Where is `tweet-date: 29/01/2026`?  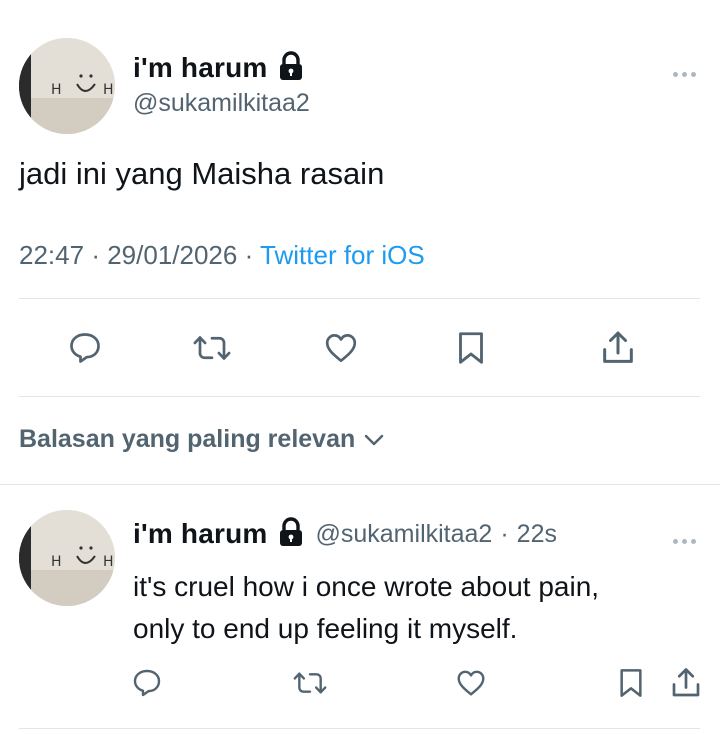
tweet-date: 29/01/2026 is located at coordinates (172, 255).